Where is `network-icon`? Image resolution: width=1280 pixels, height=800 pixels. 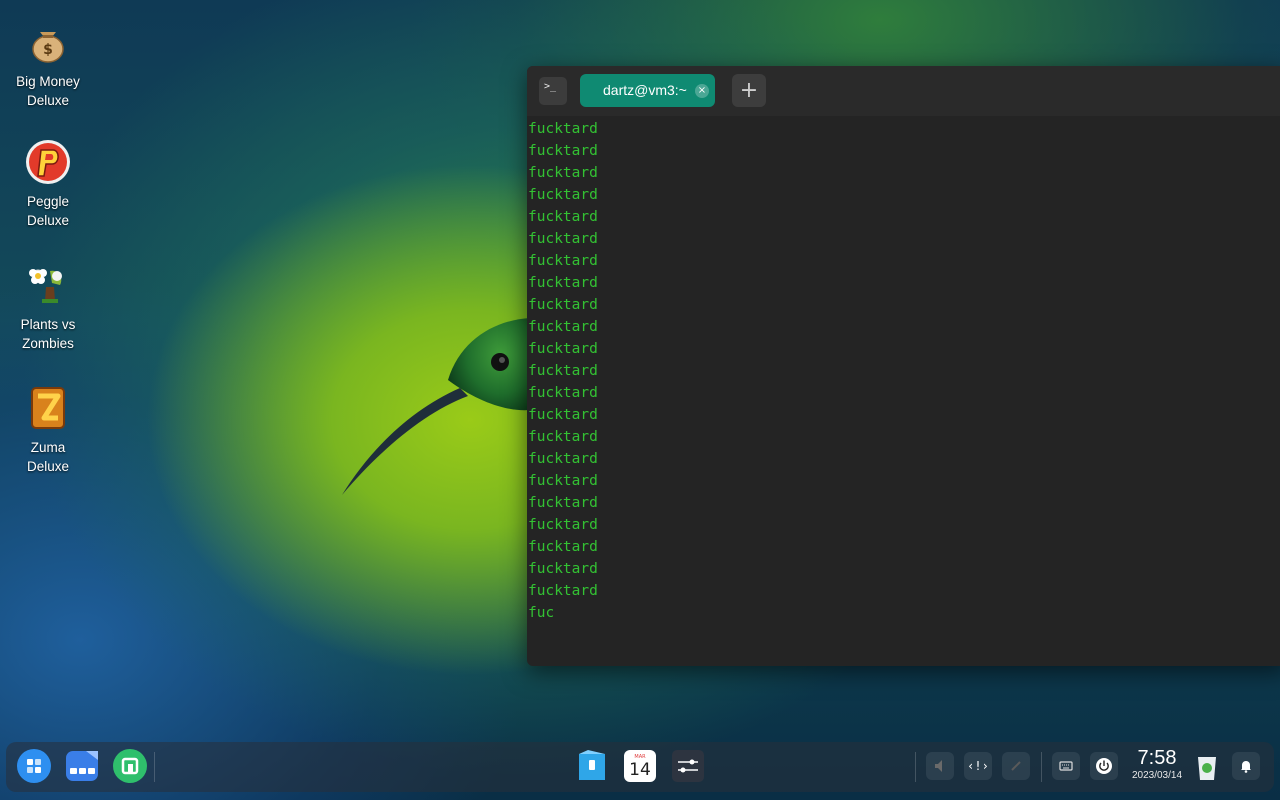 network-icon is located at coordinates (1016, 766).